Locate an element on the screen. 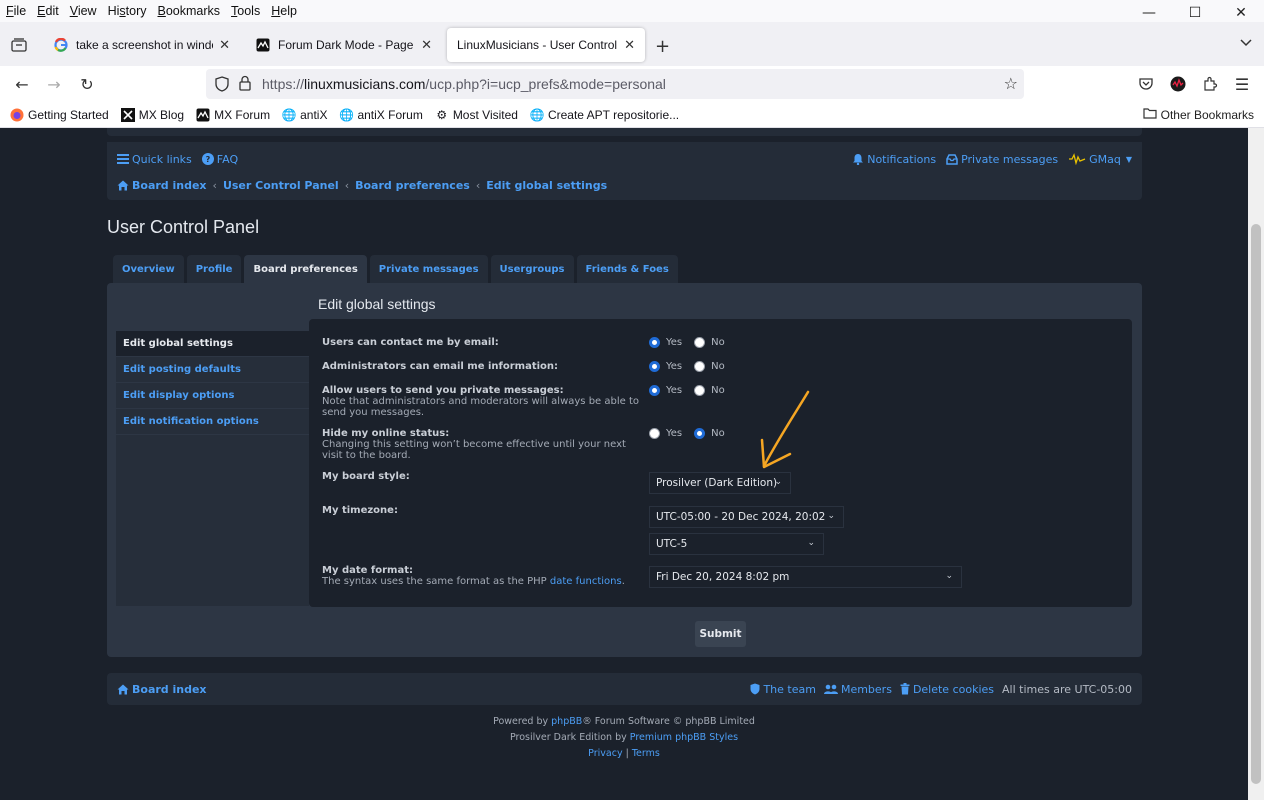 The width and height of the screenshot is (1264, 800). page-scrollbar is located at coordinates (1256, 464).